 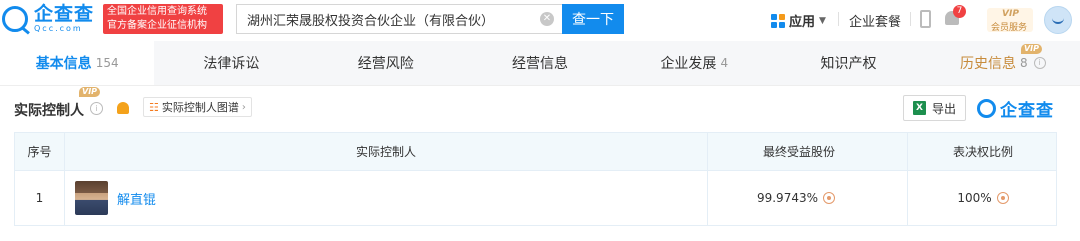 What do you see at coordinates (1009, 28) in the screenshot?
I see `vip-service-label: 会员服务` at bounding box center [1009, 28].